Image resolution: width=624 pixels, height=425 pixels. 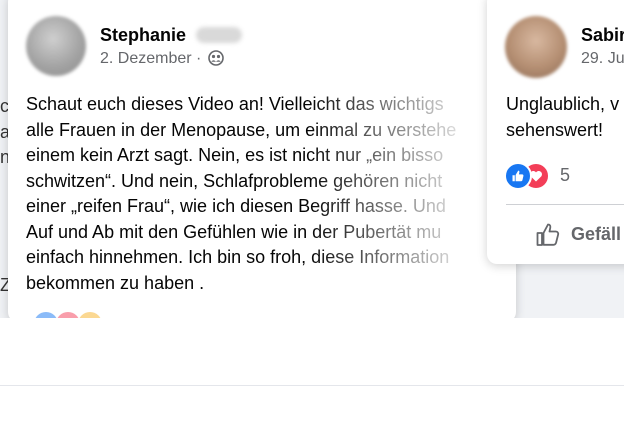 I want to click on post-text-line: bekommen zu haben ., so click(x=115, y=282).